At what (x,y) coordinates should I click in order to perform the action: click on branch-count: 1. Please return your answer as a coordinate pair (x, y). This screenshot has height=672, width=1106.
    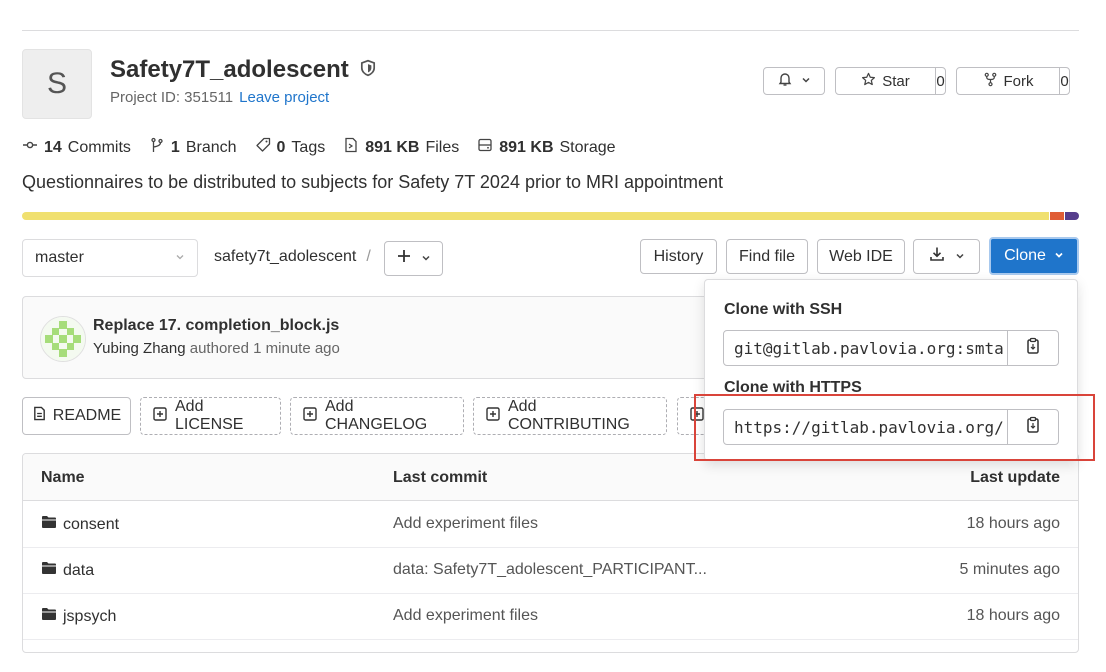
    Looking at the image, I should click on (175, 147).